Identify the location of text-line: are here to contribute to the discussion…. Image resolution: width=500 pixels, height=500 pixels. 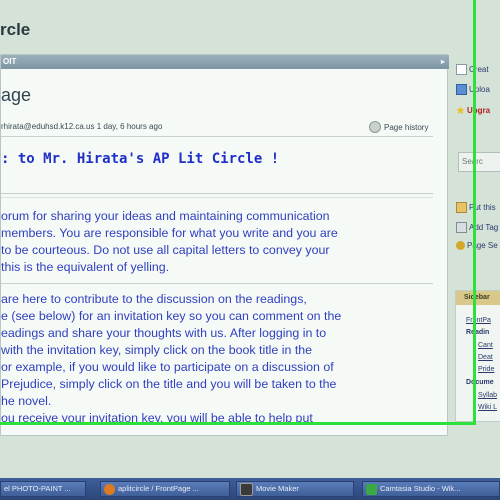
(154, 299).